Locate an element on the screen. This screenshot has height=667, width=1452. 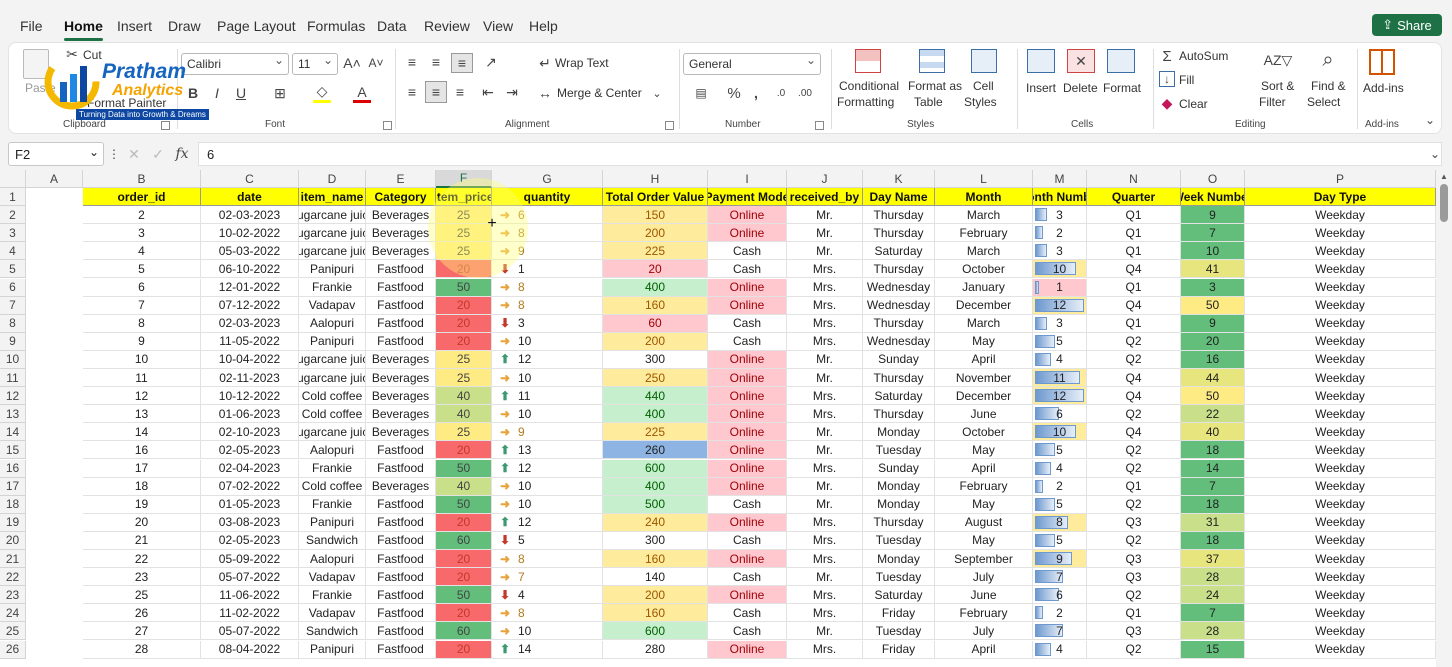
table-cell: 300 is located at coordinates (655, 540).